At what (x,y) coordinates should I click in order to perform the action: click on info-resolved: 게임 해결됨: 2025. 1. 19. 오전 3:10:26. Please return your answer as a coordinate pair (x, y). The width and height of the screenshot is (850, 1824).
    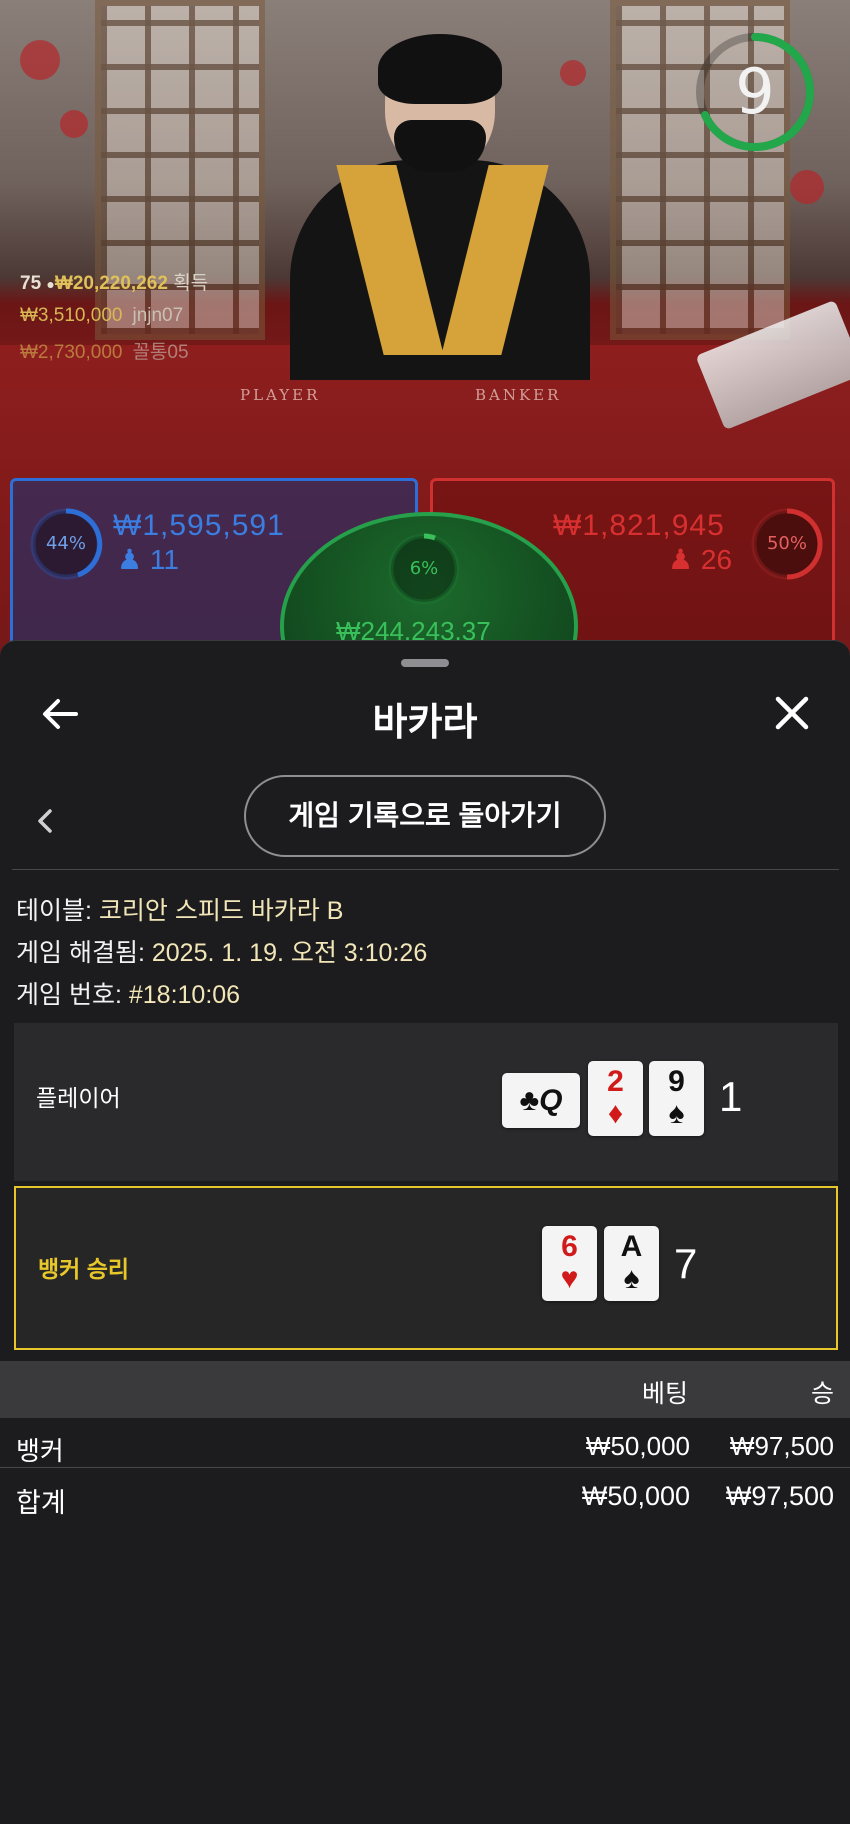
    Looking at the image, I should click on (221, 951).